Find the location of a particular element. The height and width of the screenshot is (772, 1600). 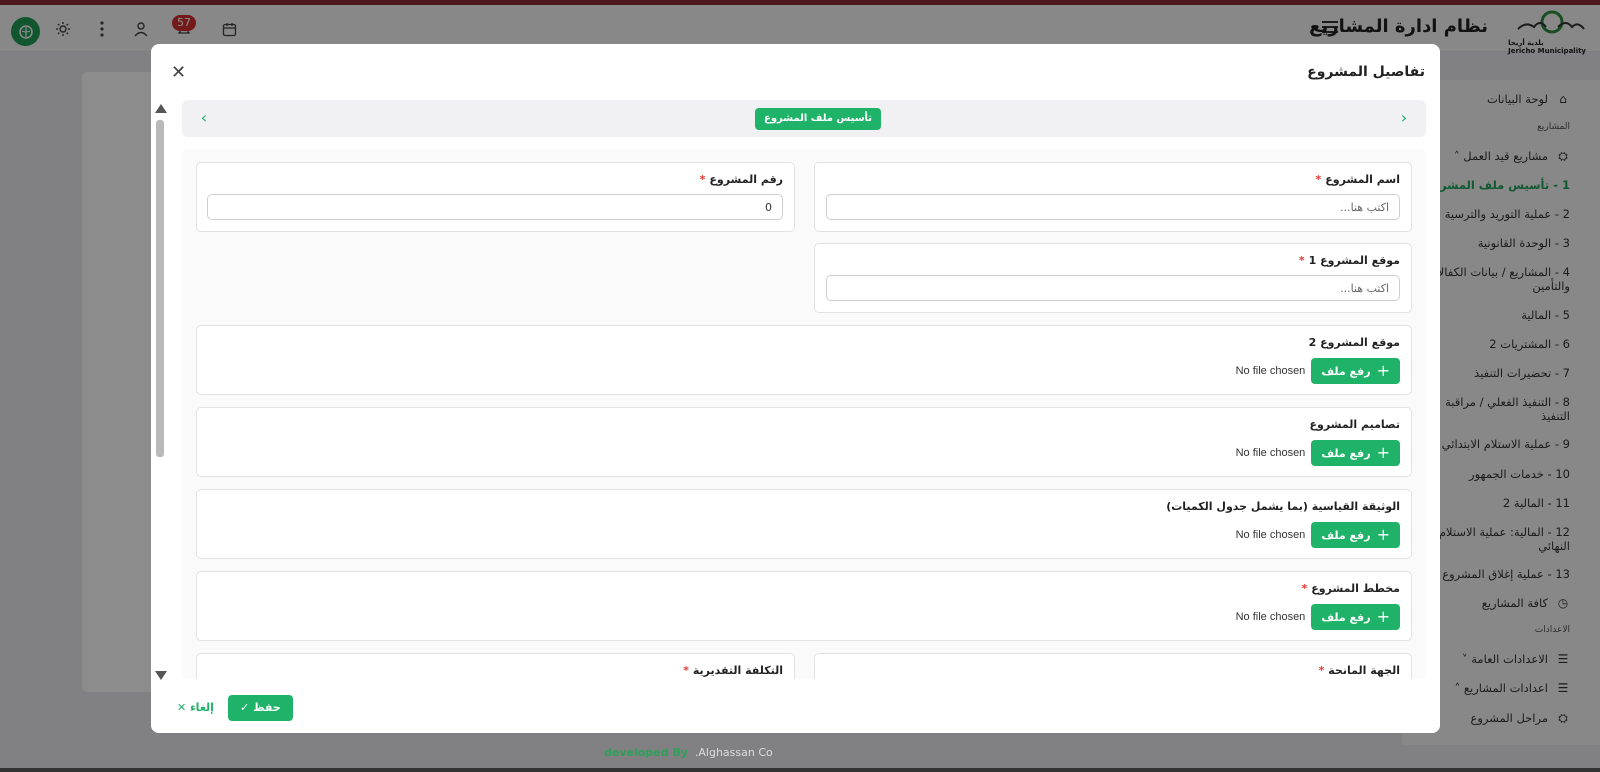

field-label-text: الجهة المانحة is located at coordinates (1364, 670).